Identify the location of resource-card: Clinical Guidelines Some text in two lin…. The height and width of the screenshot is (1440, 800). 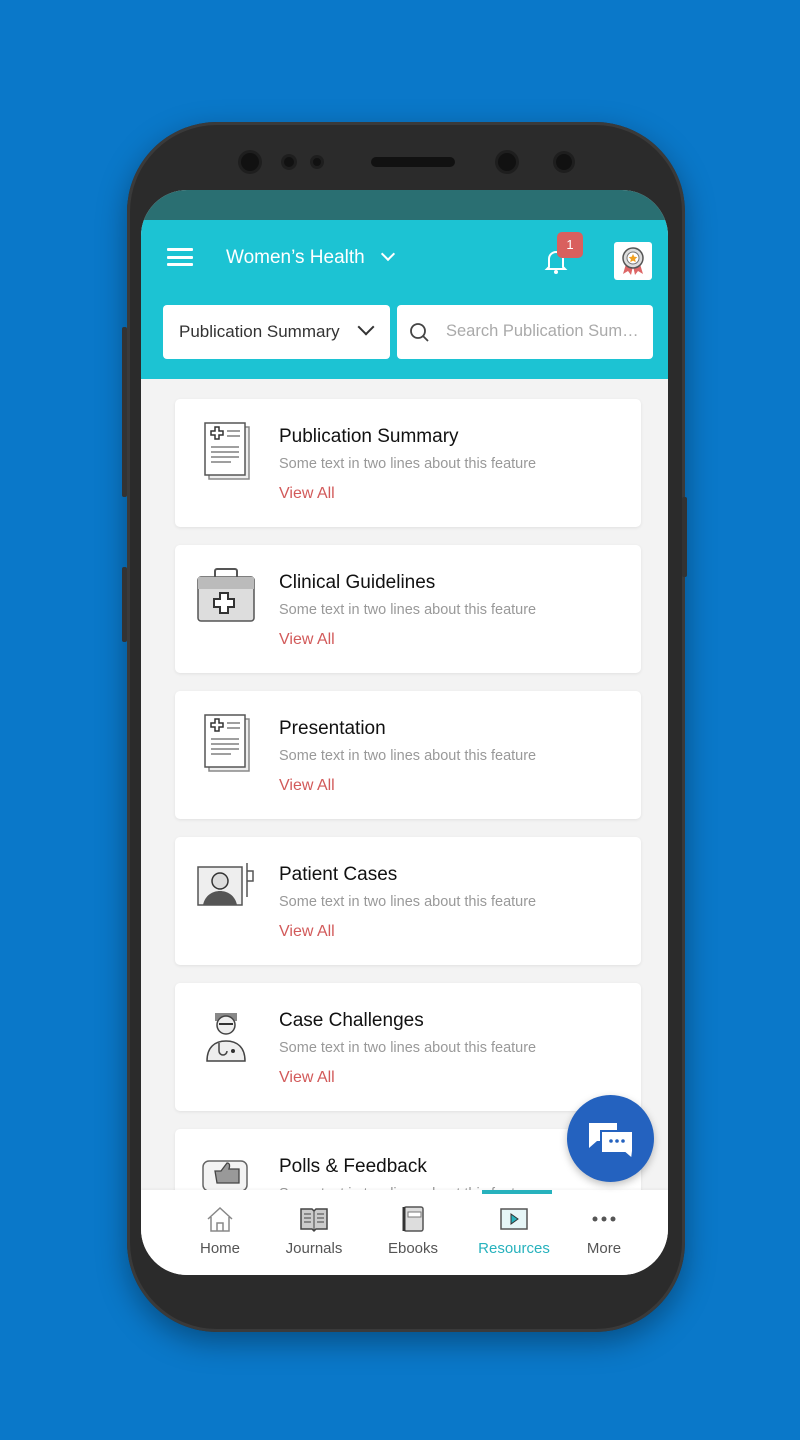
(408, 609).